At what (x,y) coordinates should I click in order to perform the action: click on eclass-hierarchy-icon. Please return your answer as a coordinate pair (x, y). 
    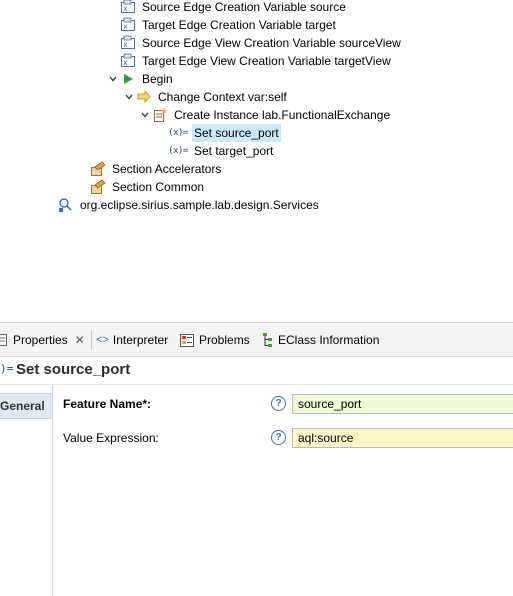
    Looking at the image, I should click on (268, 340).